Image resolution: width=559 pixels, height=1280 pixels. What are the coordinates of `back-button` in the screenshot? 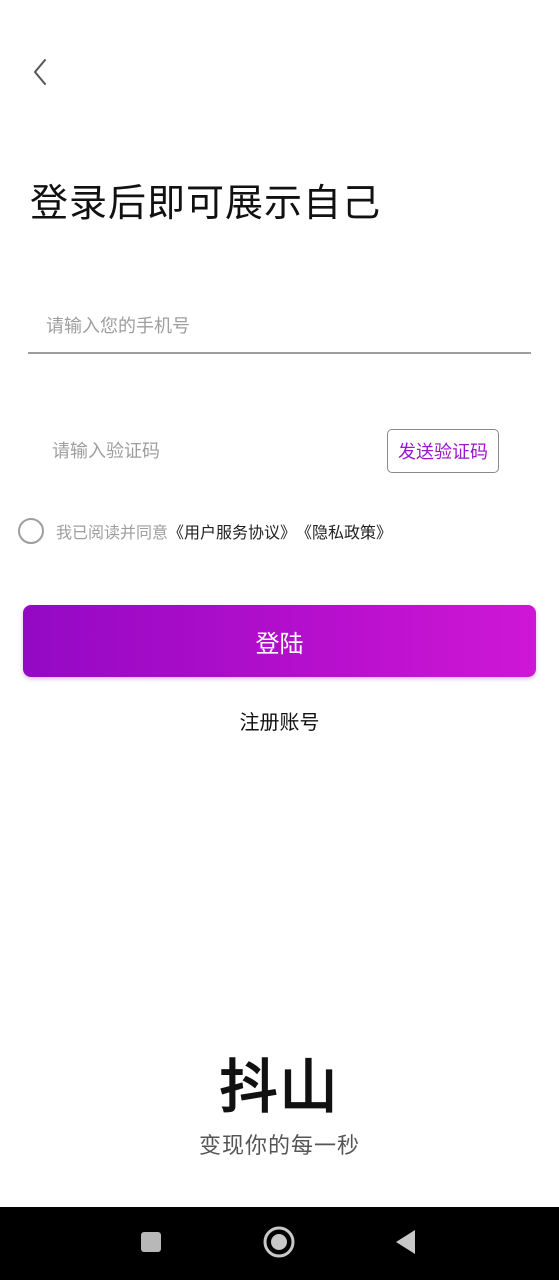 It's located at (40, 74).